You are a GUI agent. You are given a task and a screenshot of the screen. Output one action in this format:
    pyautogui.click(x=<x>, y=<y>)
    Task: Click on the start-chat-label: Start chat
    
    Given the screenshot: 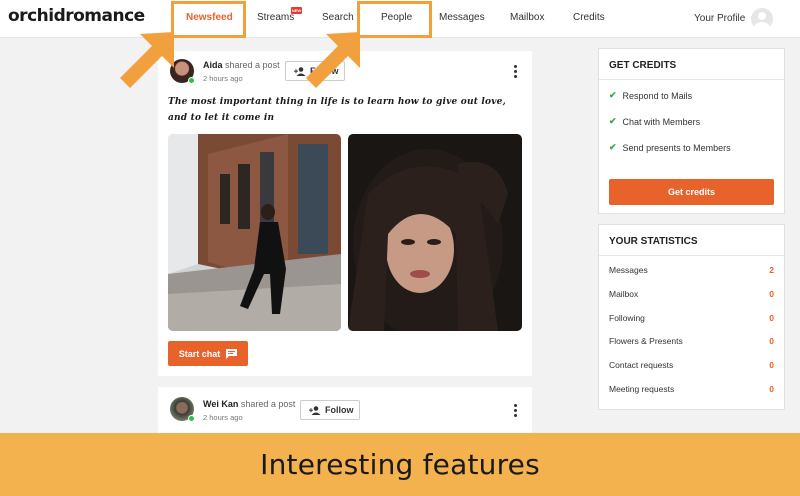 What is the action you would take?
    pyautogui.click(x=199, y=353)
    